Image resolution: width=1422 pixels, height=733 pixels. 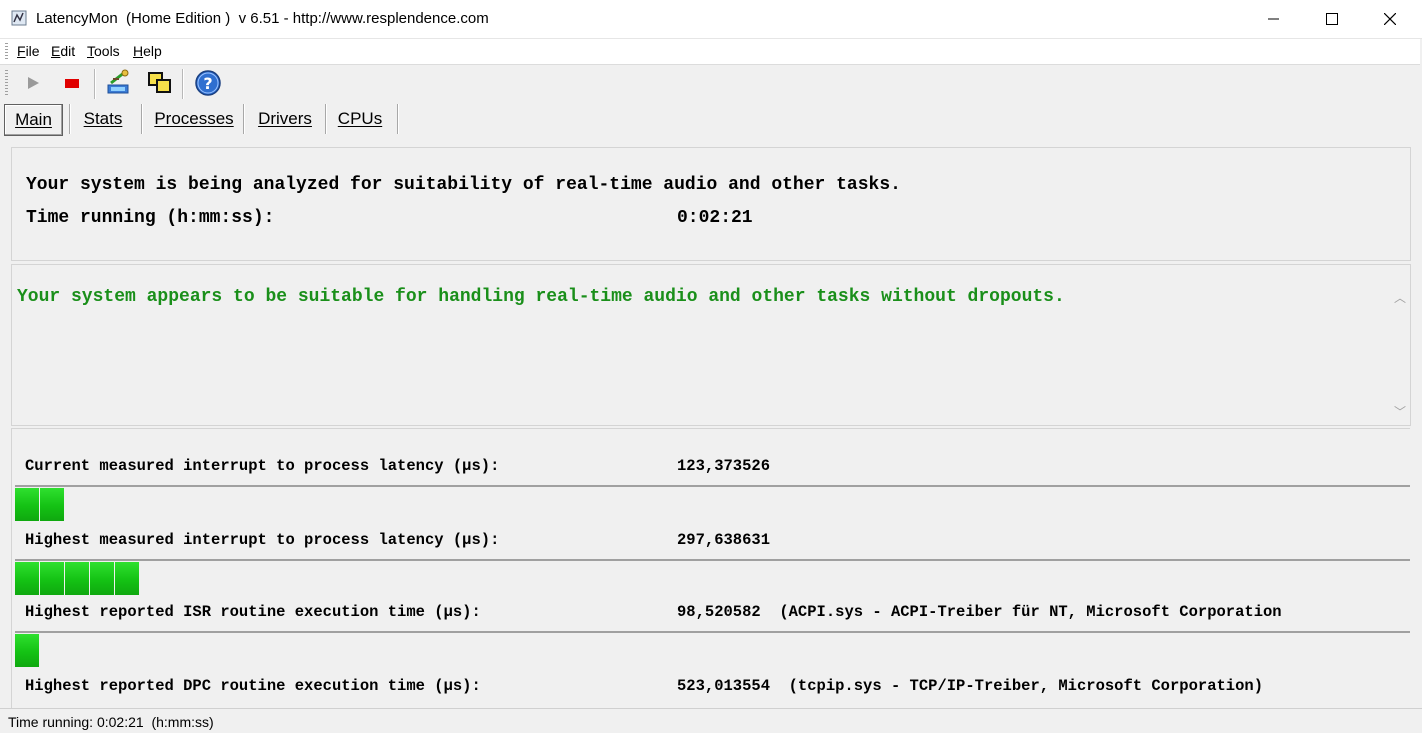 I want to click on help-icon: ?, so click(x=208, y=83).